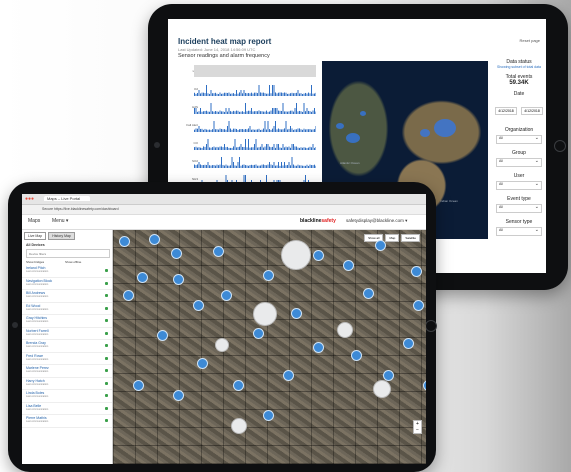 The image size is (571, 472). I want to click on nav-menu: Menu ▾, so click(60, 221).